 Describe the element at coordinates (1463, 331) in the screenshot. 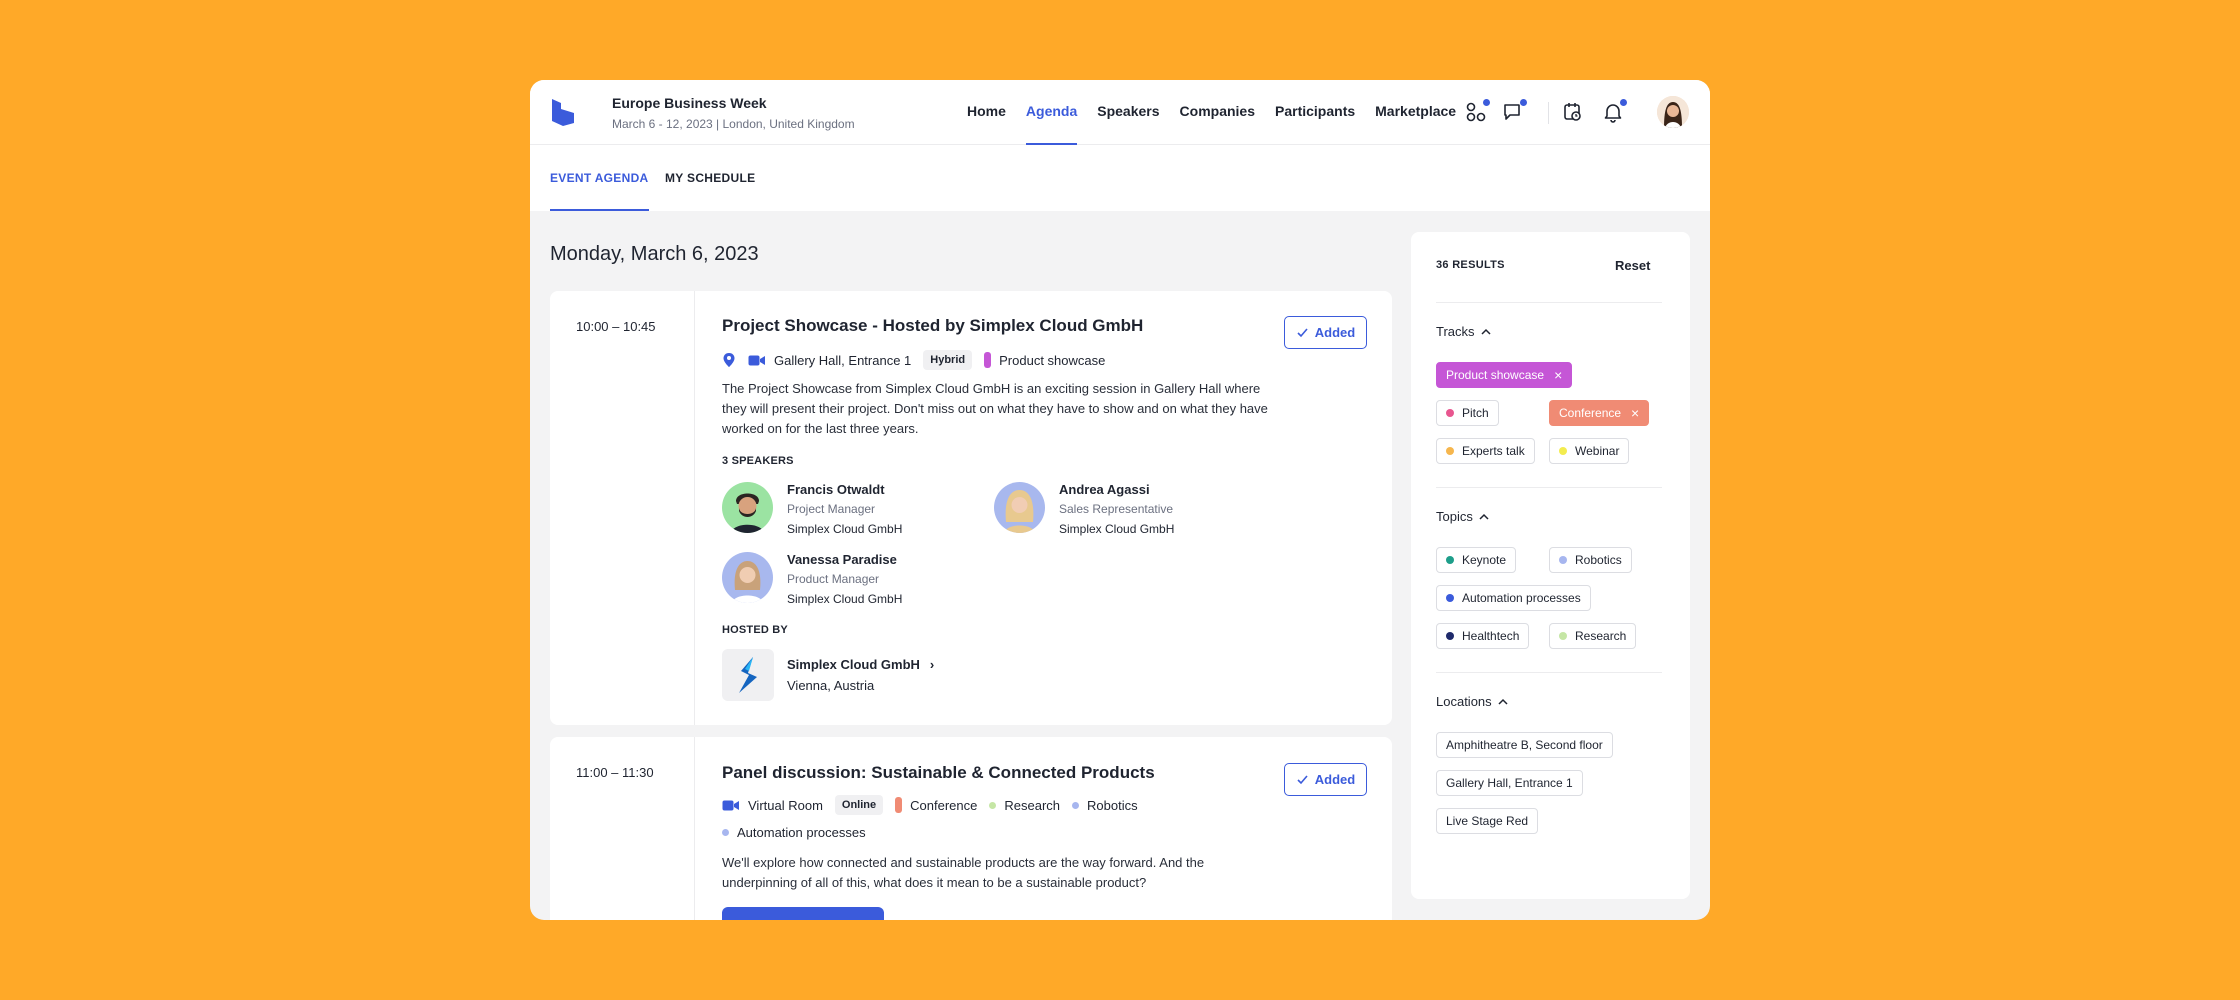

I see `tracks-toggle: Tracks` at that location.